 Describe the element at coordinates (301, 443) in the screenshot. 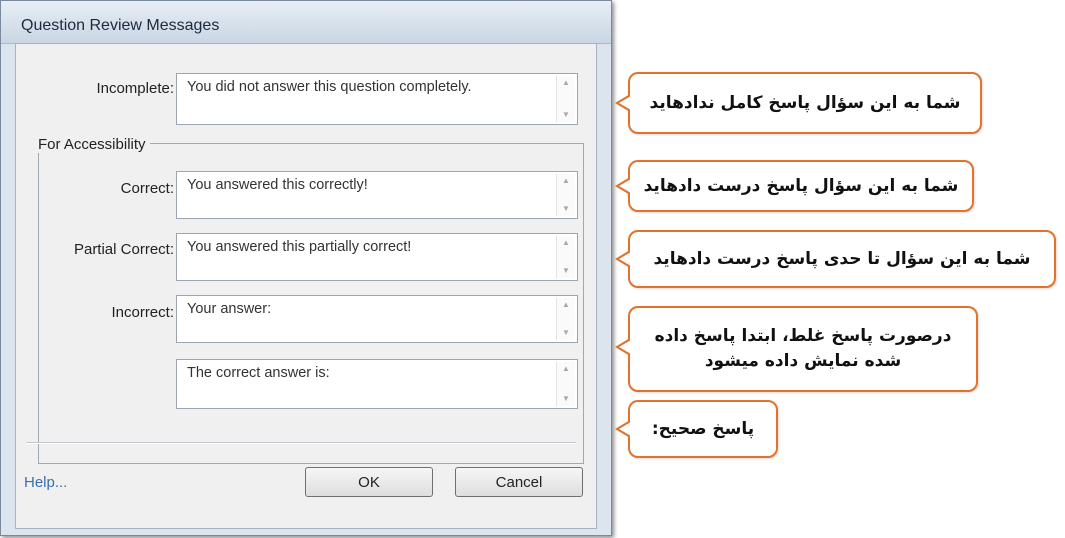

I see `separator` at that location.